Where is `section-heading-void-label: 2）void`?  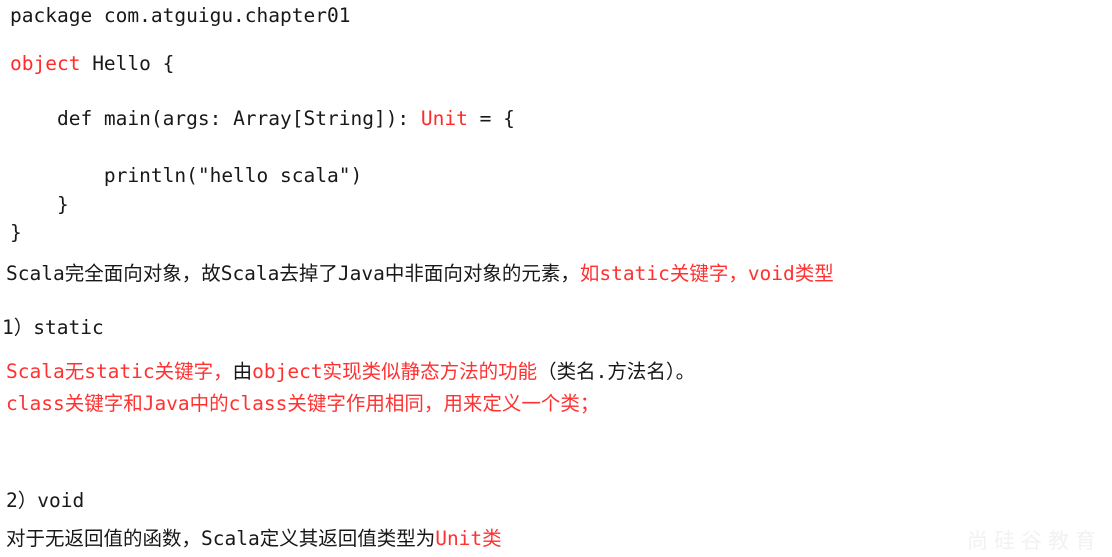
section-heading-void-label: 2）void is located at coordinates (45, 500).